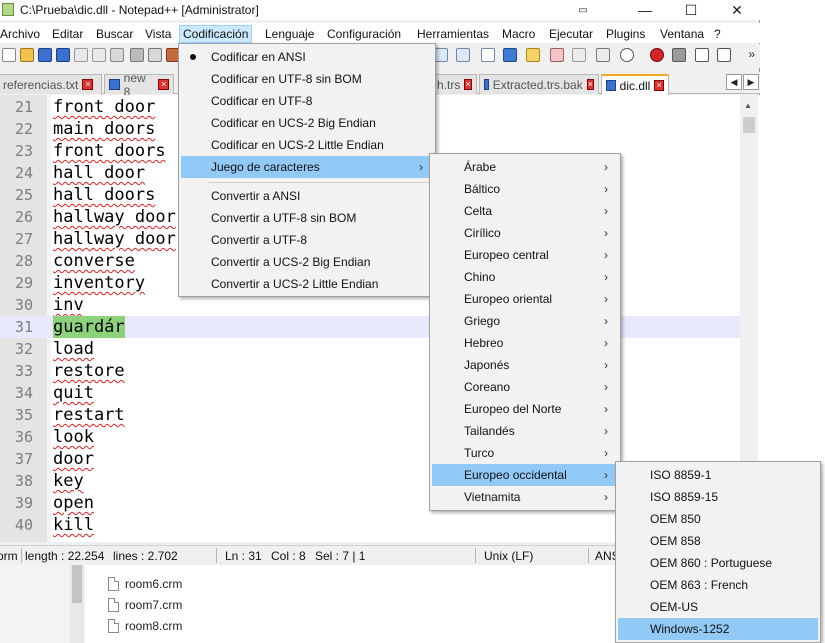  What do you see at coordinates (525, 255) in the screenshot?
I see `charset-item: Europeo central ›` at bounding box center [525, 255].